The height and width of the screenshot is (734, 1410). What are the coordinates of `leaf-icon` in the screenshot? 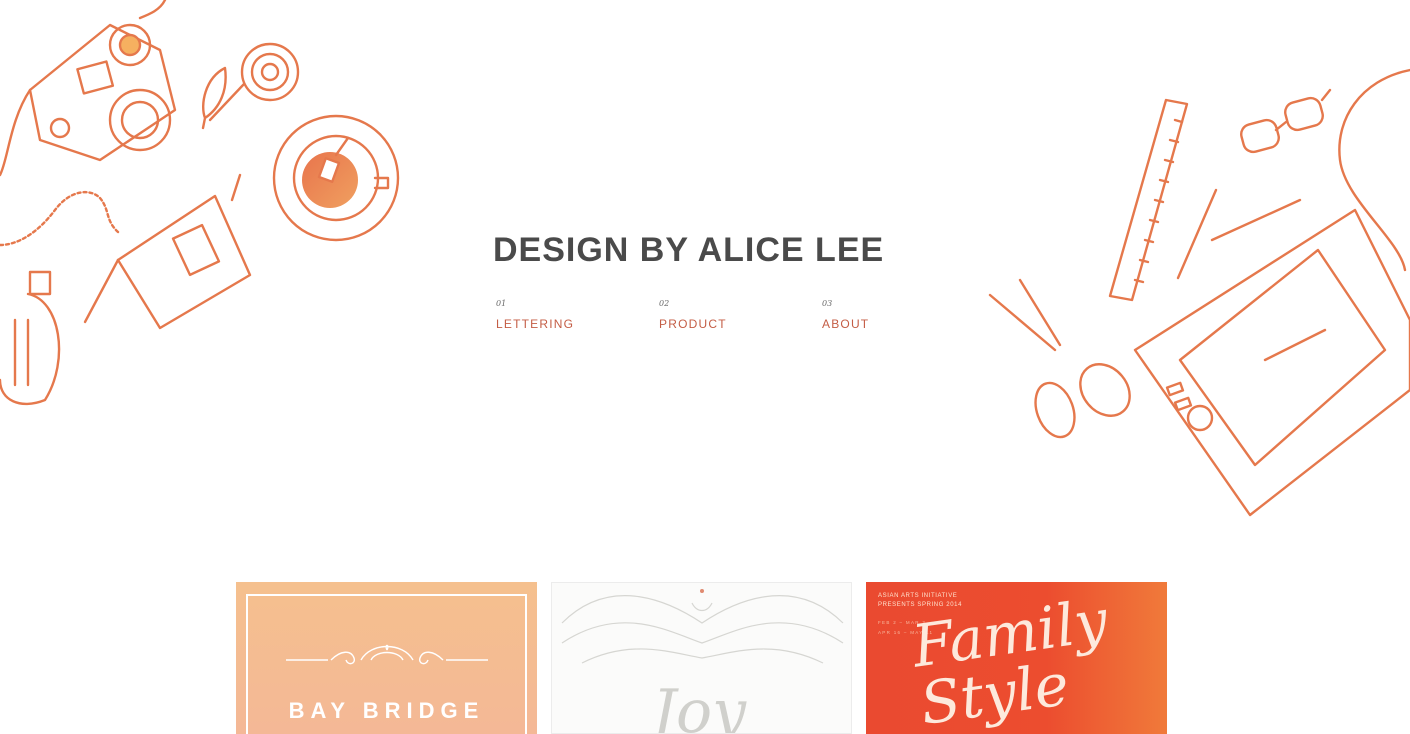 It's located at (214, 98).